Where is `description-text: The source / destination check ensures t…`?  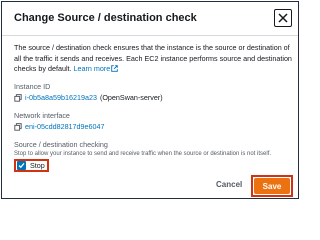
description-text: The source / destination check ensures t… is located at coordinates (153, 58).